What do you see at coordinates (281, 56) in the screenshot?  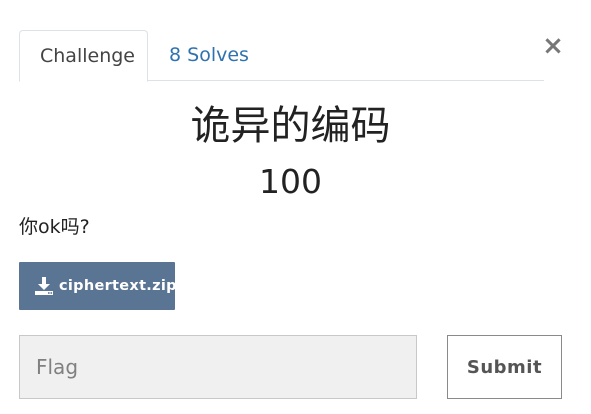 I see `tab-bar: Challenge 8 Solves` at bounding box center [281, 56].